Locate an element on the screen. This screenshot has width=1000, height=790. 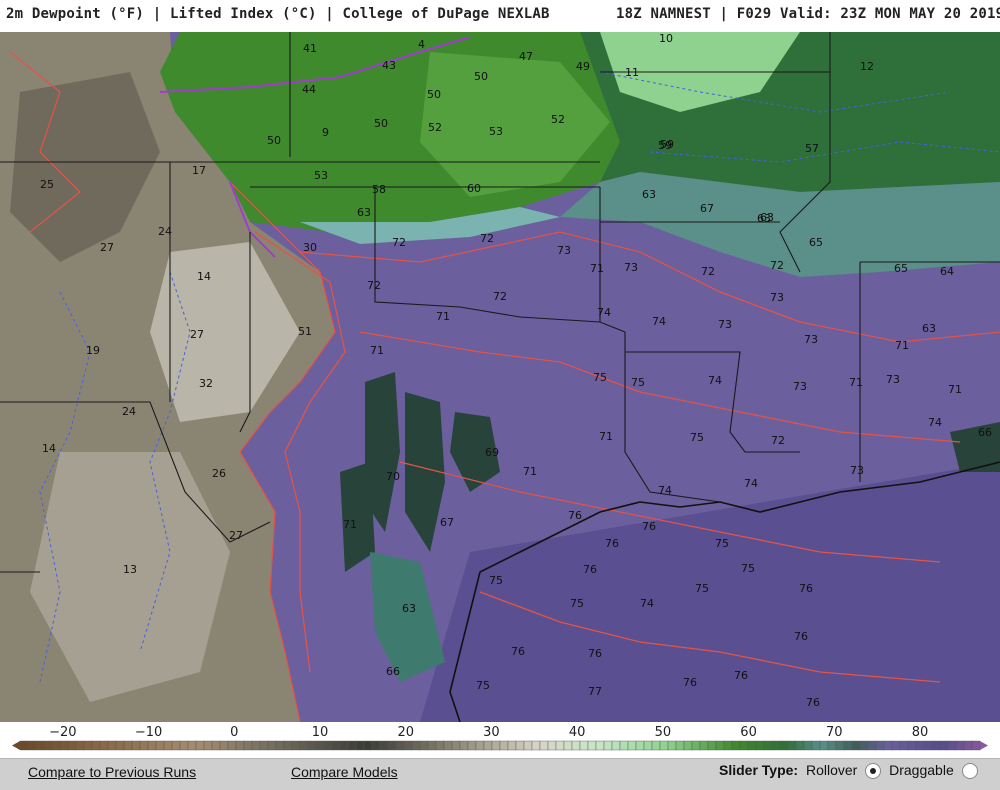
slider-type-control: Slider Type: Rollover Draggable is located at coordinates (850, 771).